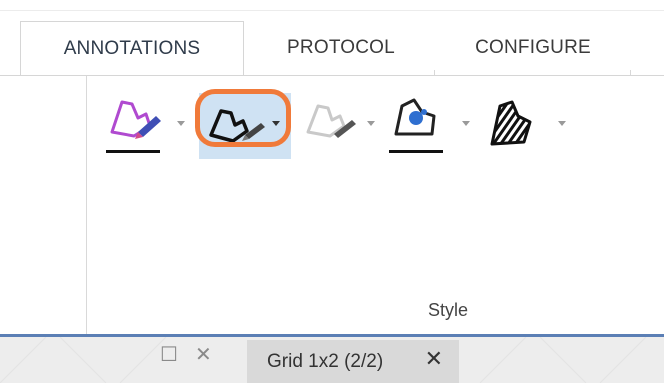  I want to click on close-window-icon: ✕, so click(203, 355).